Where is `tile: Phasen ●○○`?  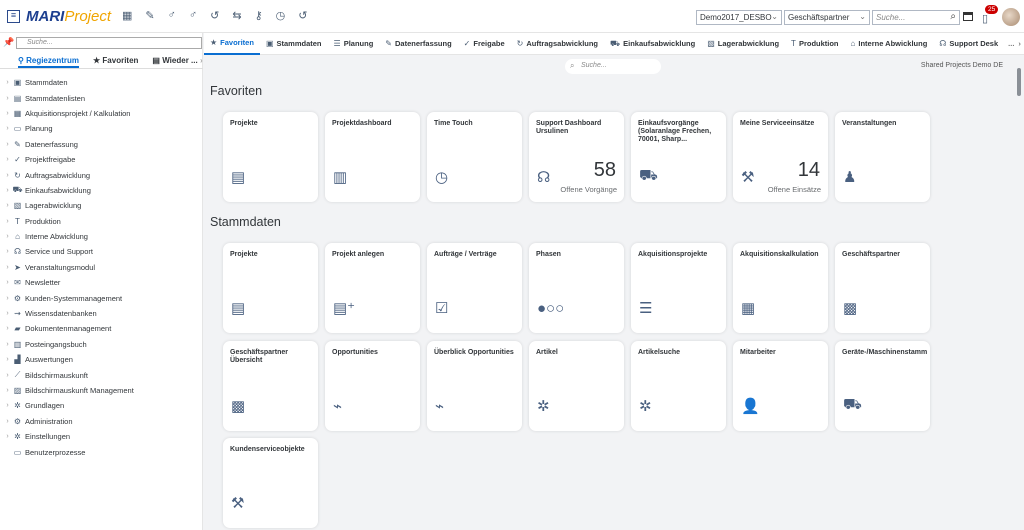
tile: Phasen ●○○ is located at coordinates (576, 288).